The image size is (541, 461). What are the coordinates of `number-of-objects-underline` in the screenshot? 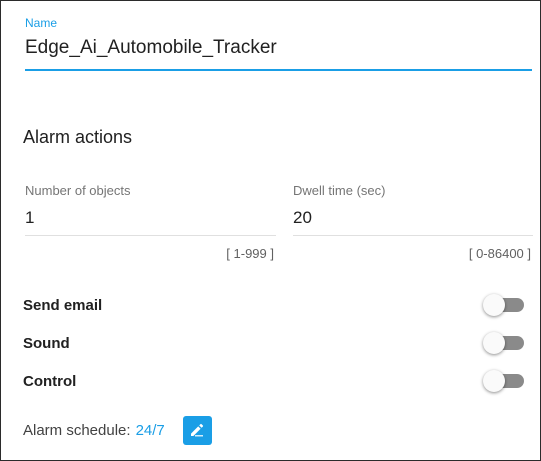 It's located at (150, 235).